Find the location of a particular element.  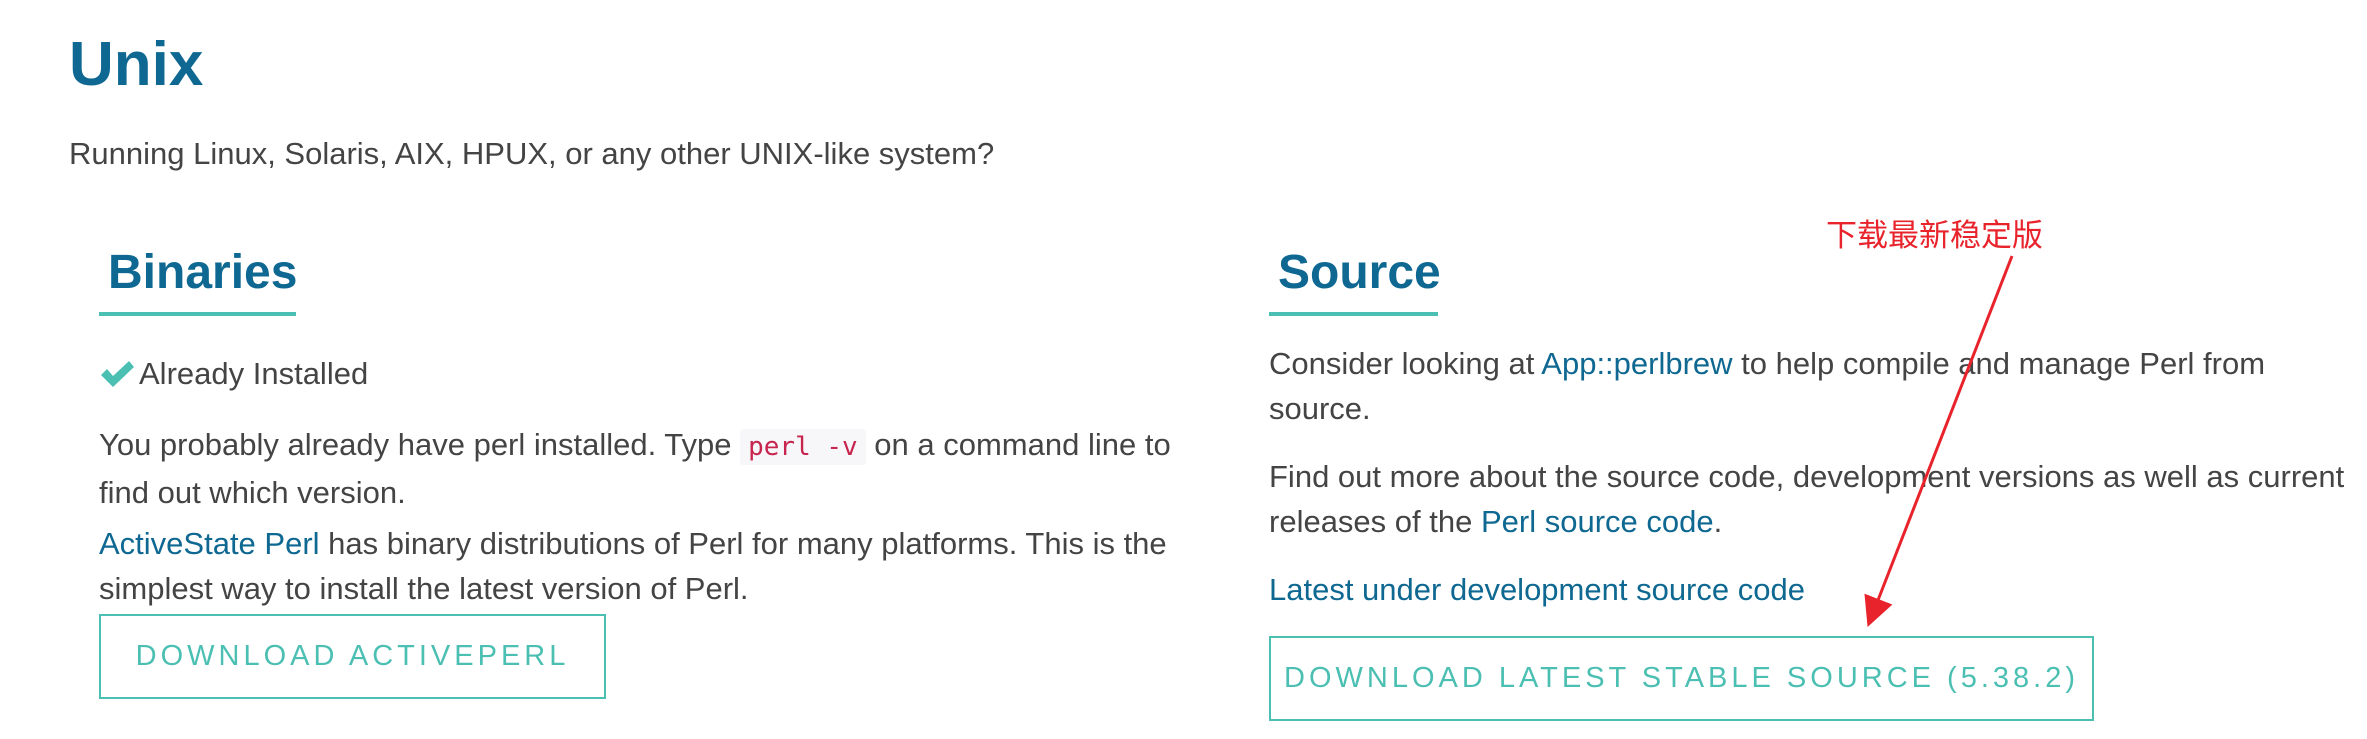

binaries-para1-line2: find out which version. is located at coordinates (252, 492).